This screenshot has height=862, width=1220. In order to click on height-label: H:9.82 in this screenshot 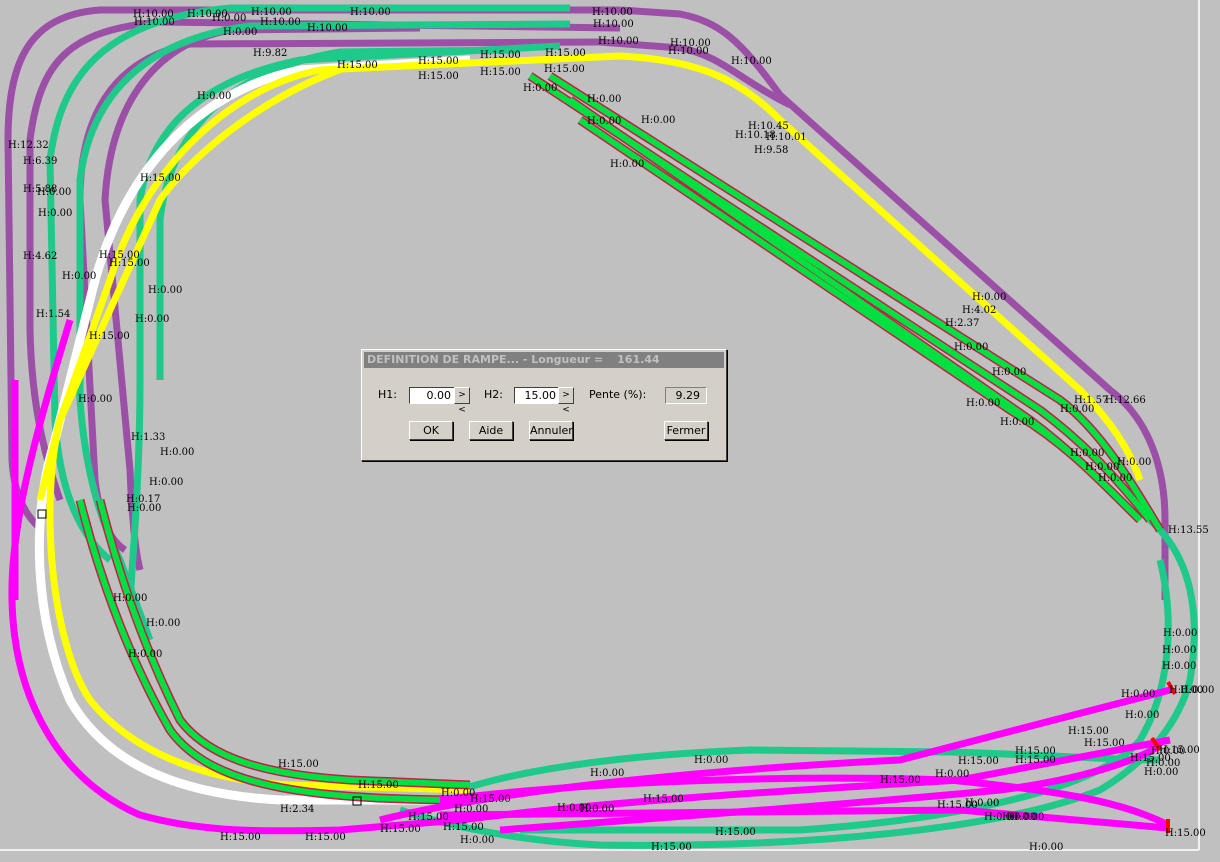, I will do `click(270, 53)`.